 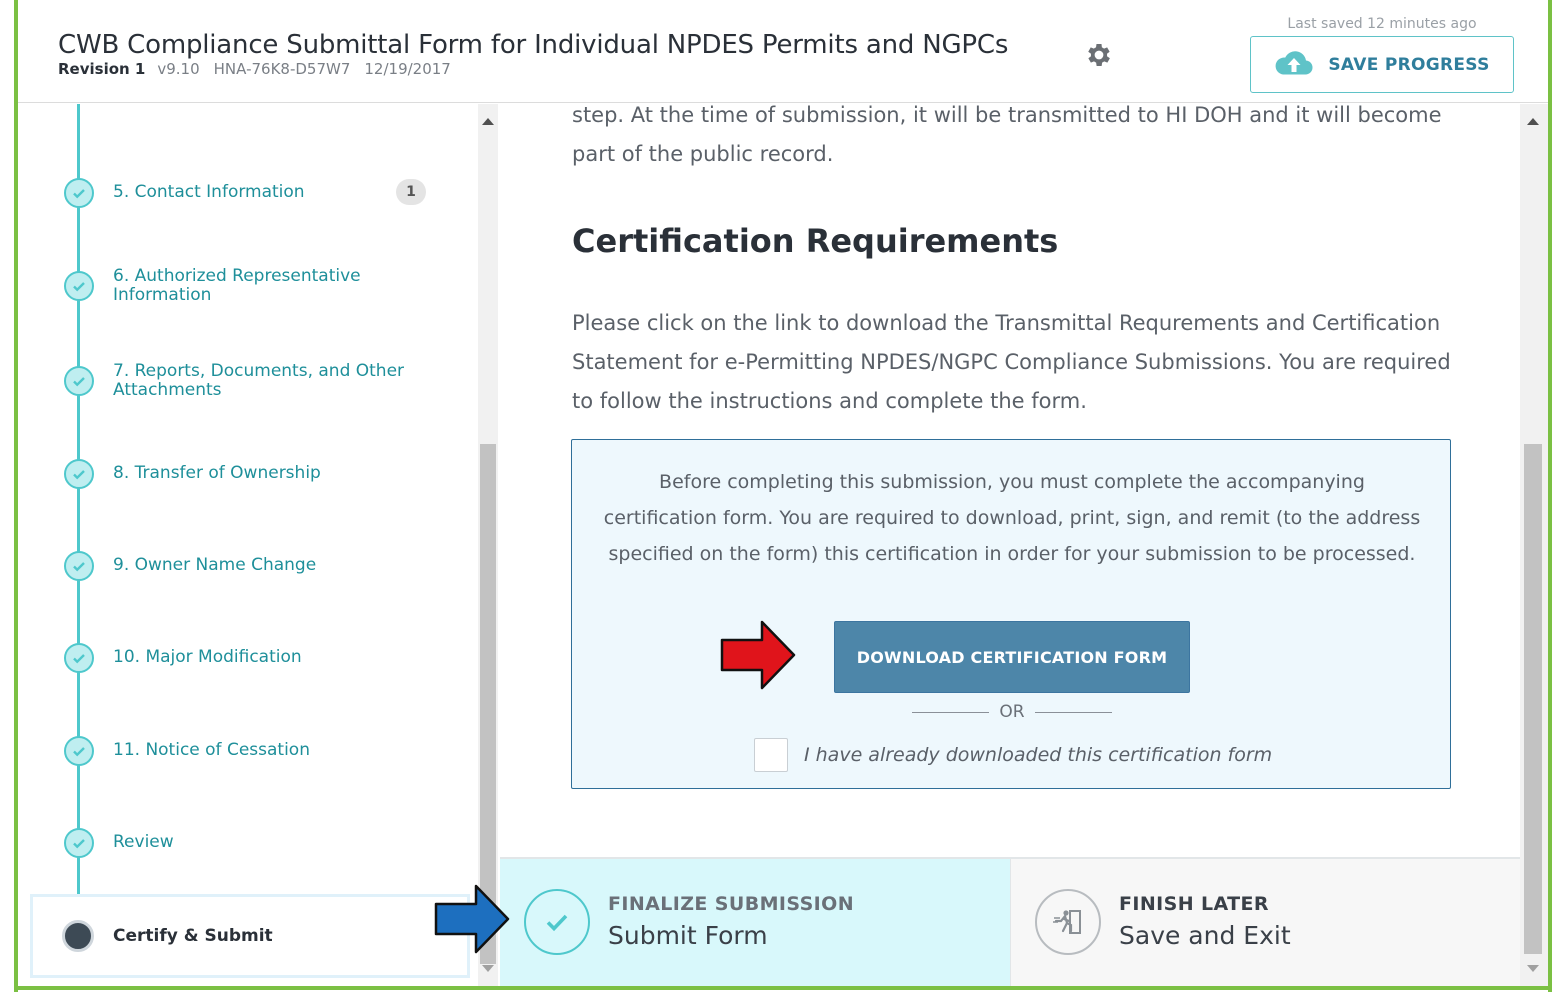 I want to click on main-scrollbar, so click(x=1534, y=545).